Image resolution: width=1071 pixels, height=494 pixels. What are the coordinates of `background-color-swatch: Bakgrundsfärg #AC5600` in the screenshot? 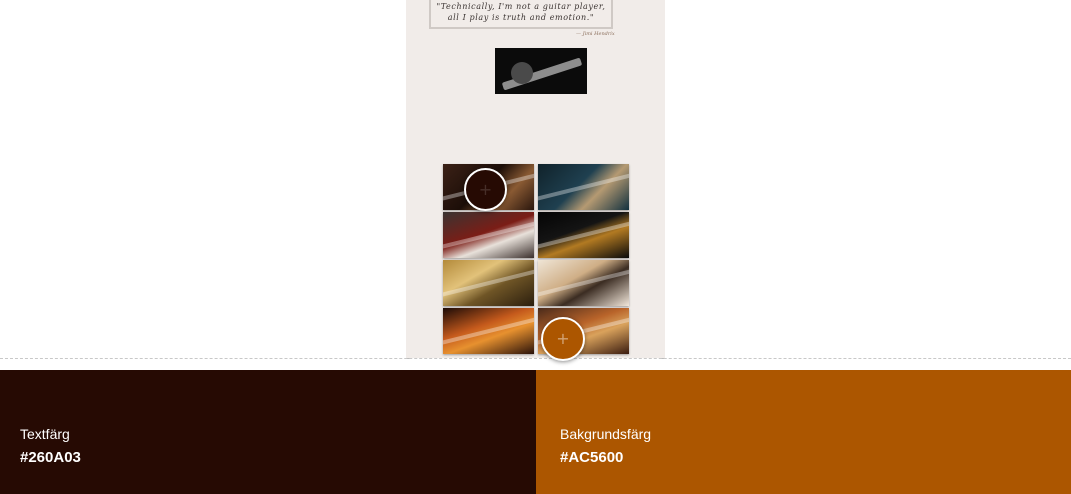 It's located at (803, 432).